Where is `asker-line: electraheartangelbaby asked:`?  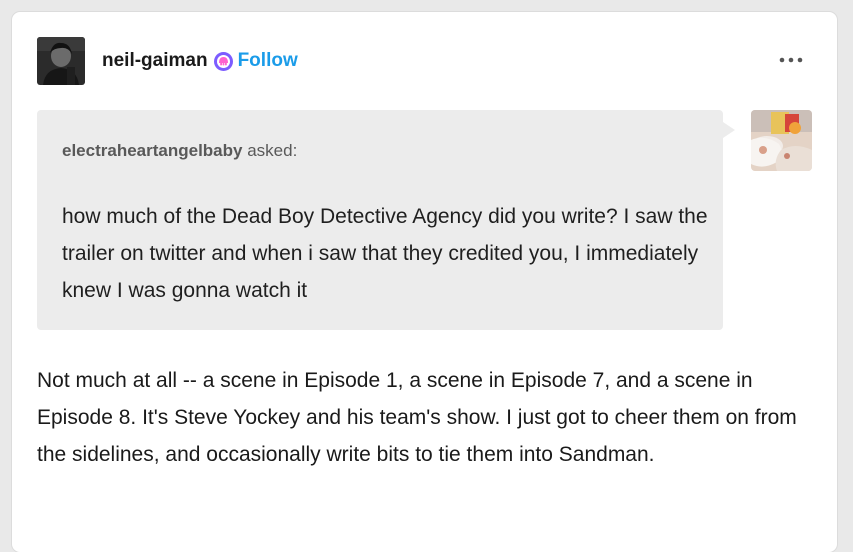
asker-line: electraheartangelbaby asked: is located at coordinates (179, 151).